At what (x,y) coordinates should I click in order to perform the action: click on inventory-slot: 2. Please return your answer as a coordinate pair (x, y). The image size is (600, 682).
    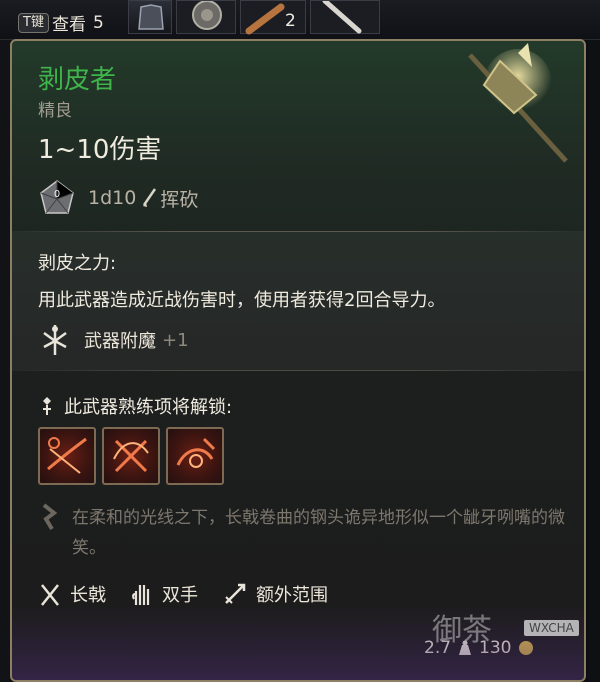
    Looking at the image, I should click on (273, 17).